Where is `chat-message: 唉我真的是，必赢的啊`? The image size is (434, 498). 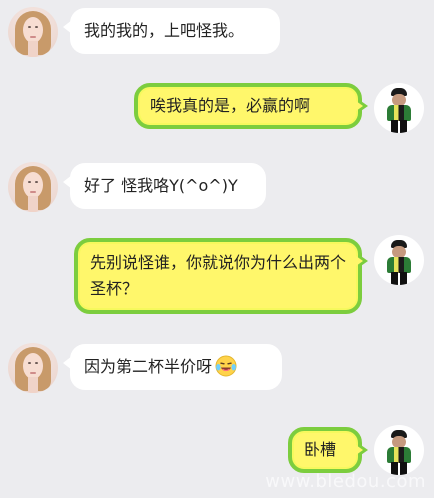
chat-message: 唉我真的是，必赢的啊 is located at coordinates (217, 108).